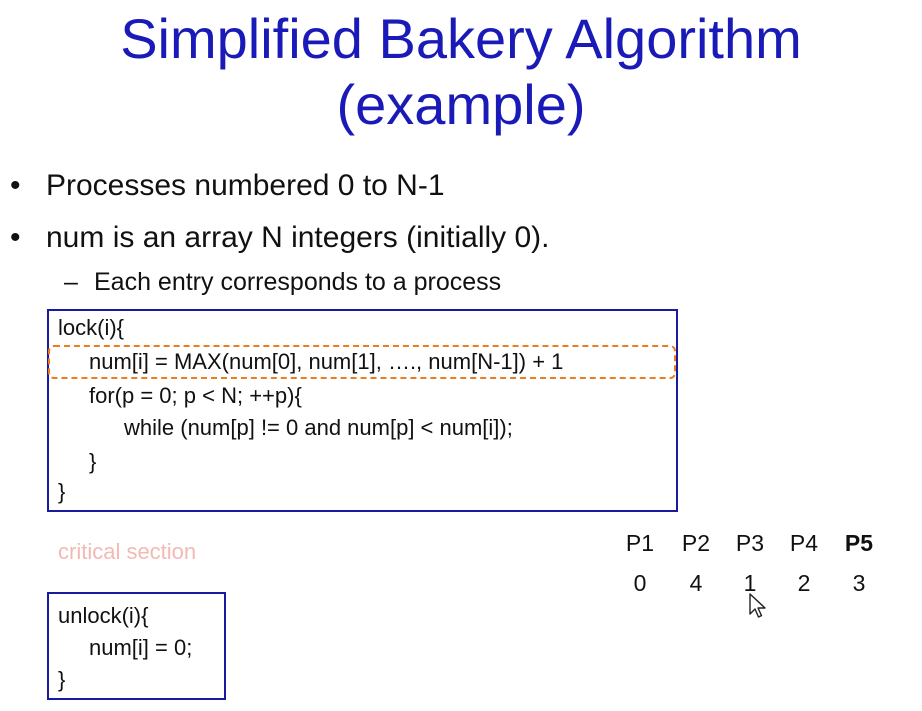 The height and width of the screenshot is (711, 922). What do you see at coordinates (804, 563) in the screenshot?
I see `process-column: P4 2` at bounding box center [804, 563].